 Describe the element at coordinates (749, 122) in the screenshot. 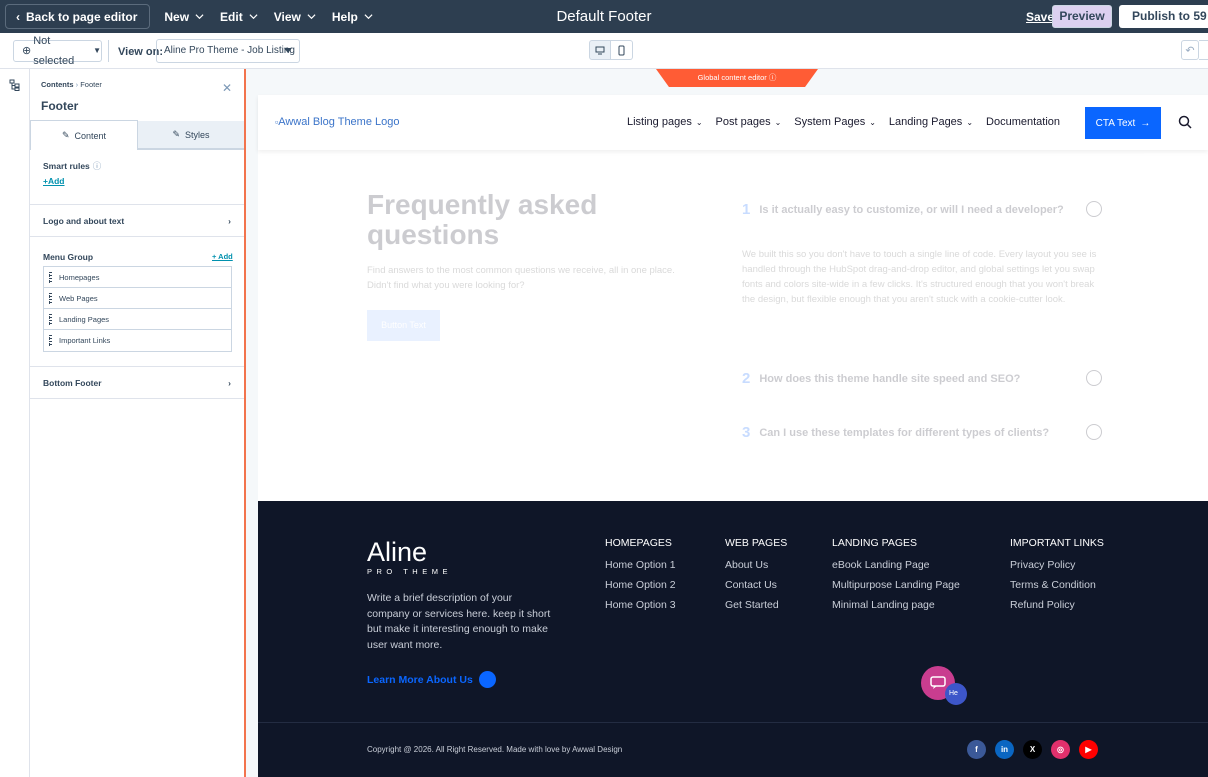

I see `nav-item-post-pages: Post pages ⌄` at that location.